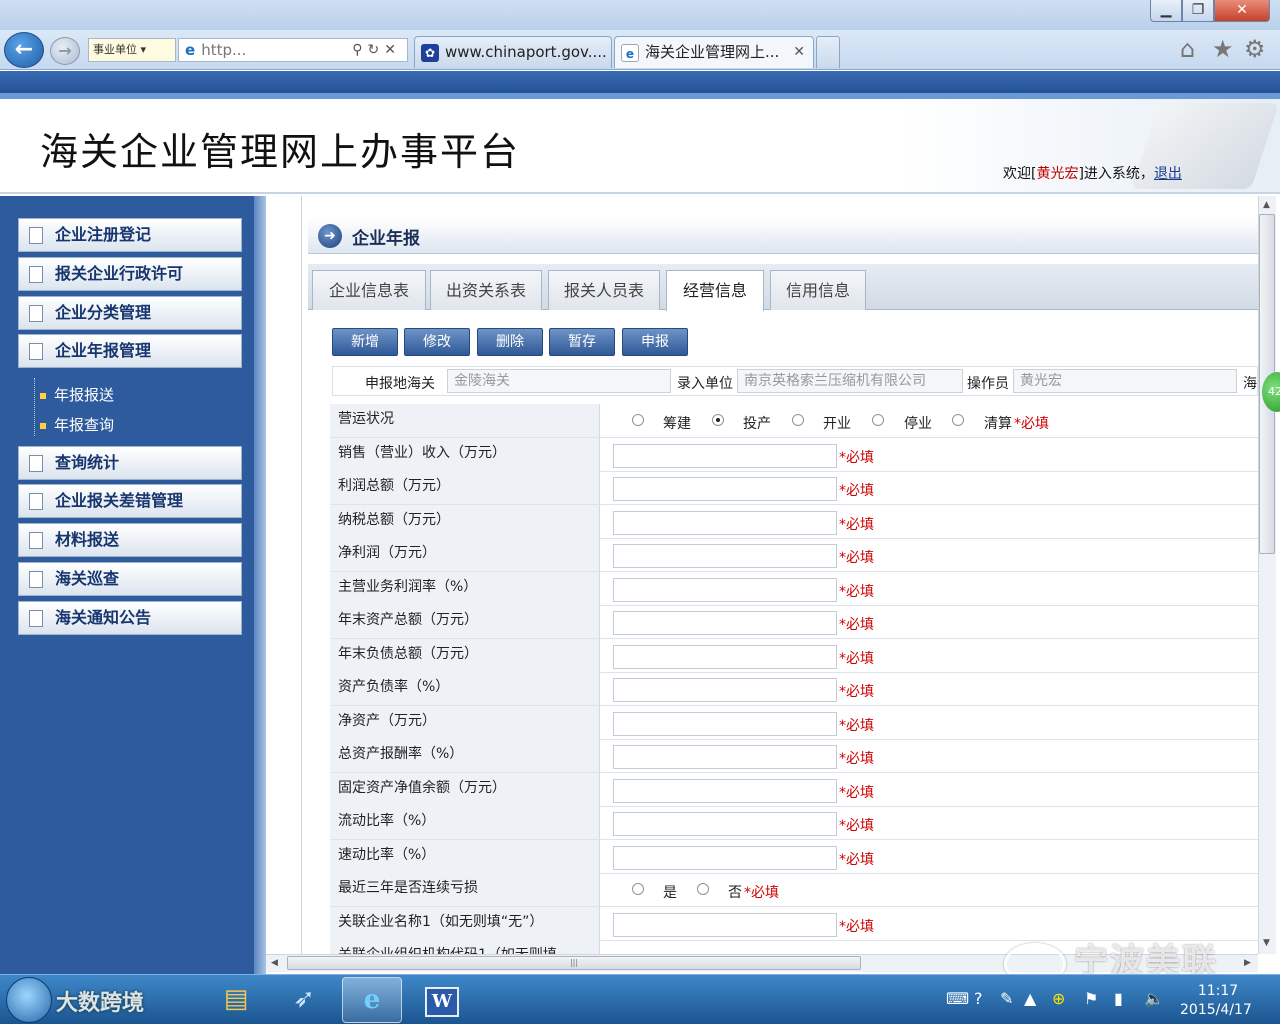 The image size is (1280, 1024). Describe the element at coordinates (1266, 943) in the screenshot. I see `scroll-down-icon: ▼` at that location.